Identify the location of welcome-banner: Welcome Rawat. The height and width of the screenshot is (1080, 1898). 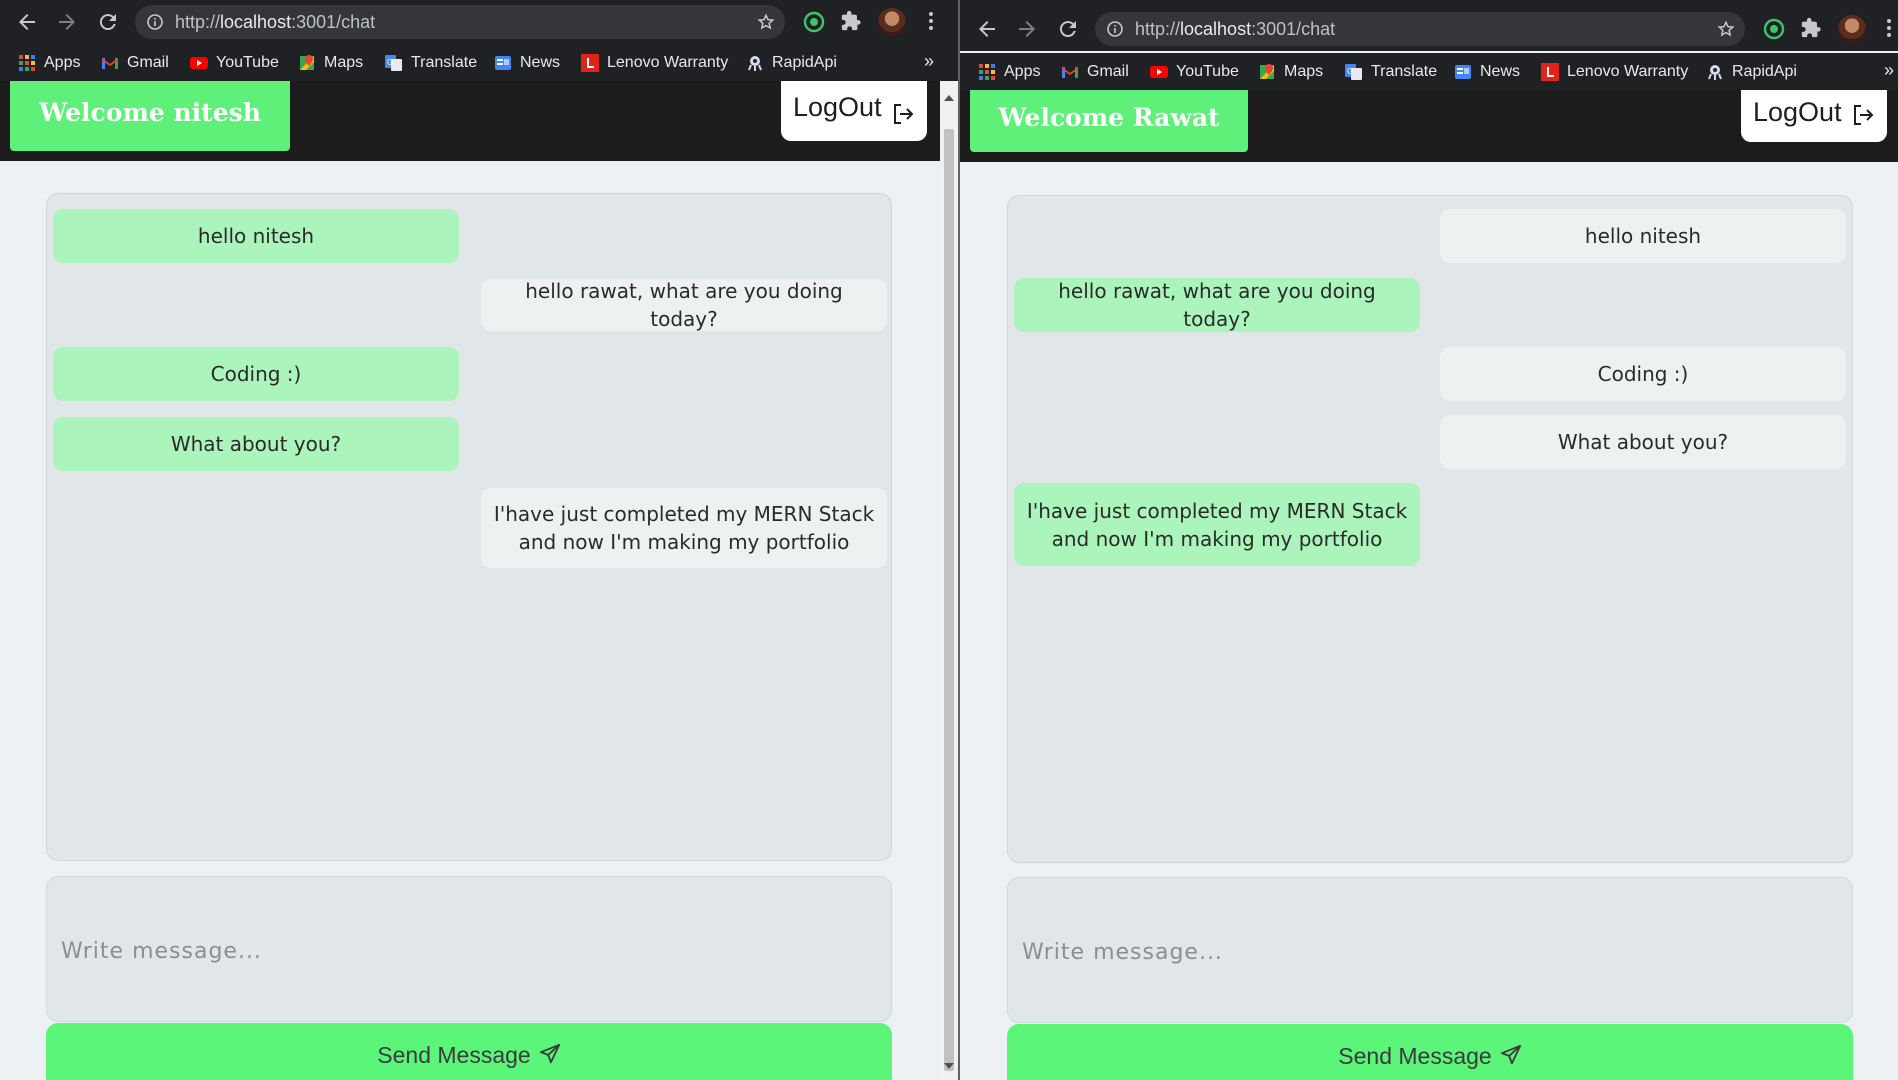
(1109, 121).